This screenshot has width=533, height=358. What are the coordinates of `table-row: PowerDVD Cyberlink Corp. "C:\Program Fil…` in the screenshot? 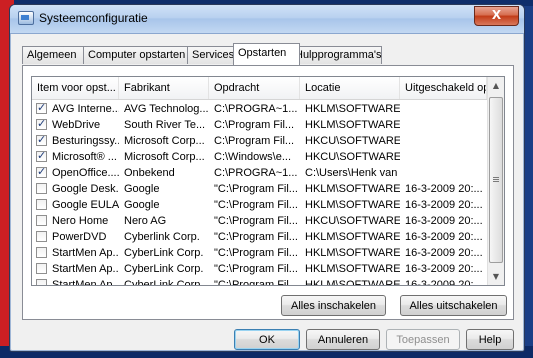 It's located at (259, 237).